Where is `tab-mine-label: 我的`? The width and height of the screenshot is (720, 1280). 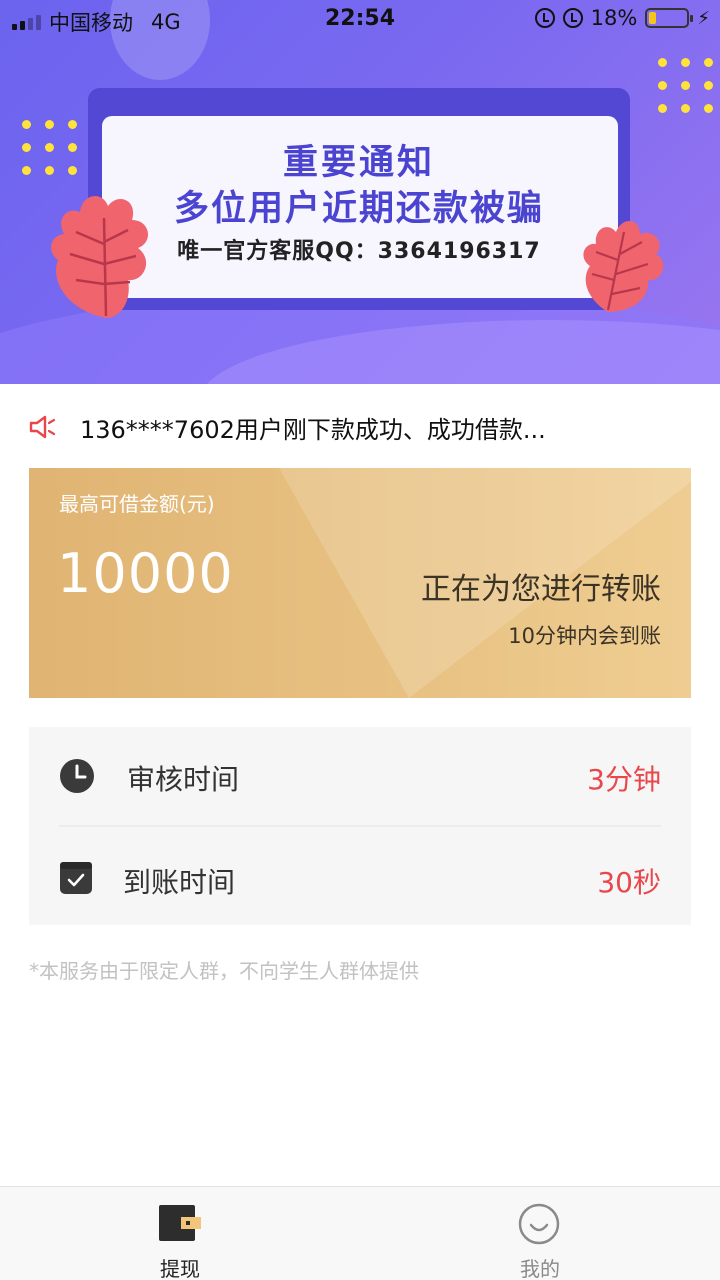 tab-mine-label: 我的 is located at coordinates (540, 1268).